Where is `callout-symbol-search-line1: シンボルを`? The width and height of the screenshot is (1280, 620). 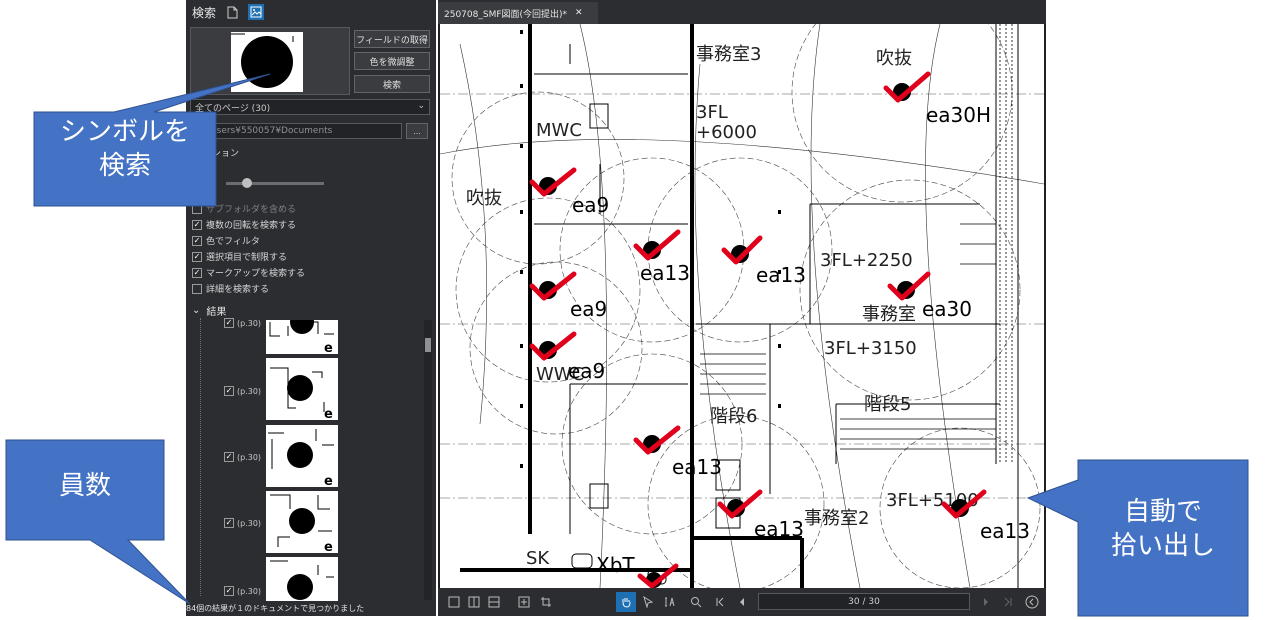 callout-symbol-search-line1: シンボルを is located at coordinates (124, 132).